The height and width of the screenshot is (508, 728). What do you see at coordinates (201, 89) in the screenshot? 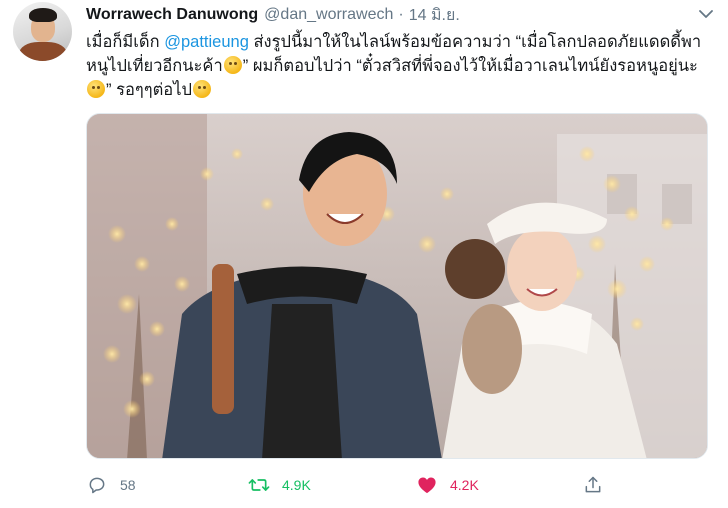
I see `grinning-face-sweat-emoji` at bounding box center [201, 89].